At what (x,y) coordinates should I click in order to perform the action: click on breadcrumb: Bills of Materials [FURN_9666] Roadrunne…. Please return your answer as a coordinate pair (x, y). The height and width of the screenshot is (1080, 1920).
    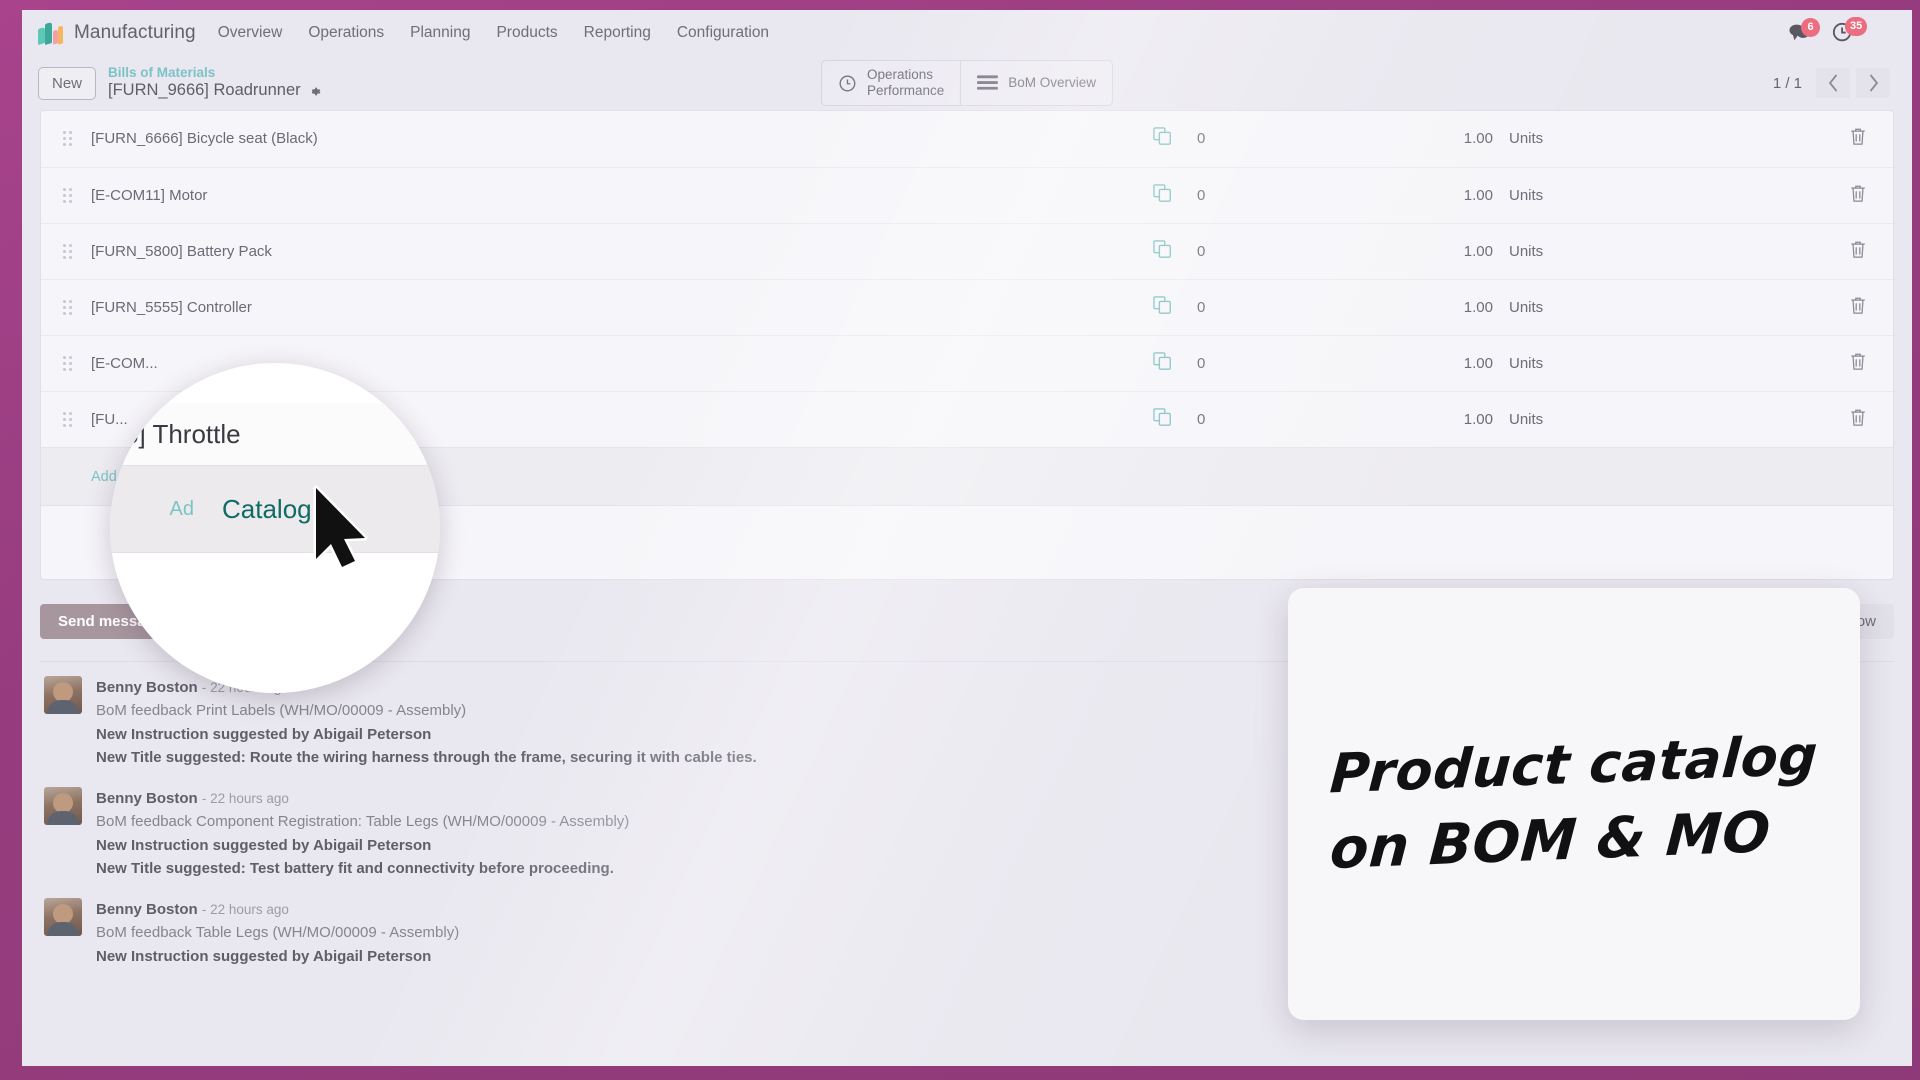
    Looking at the image, I should click on (214, 83).